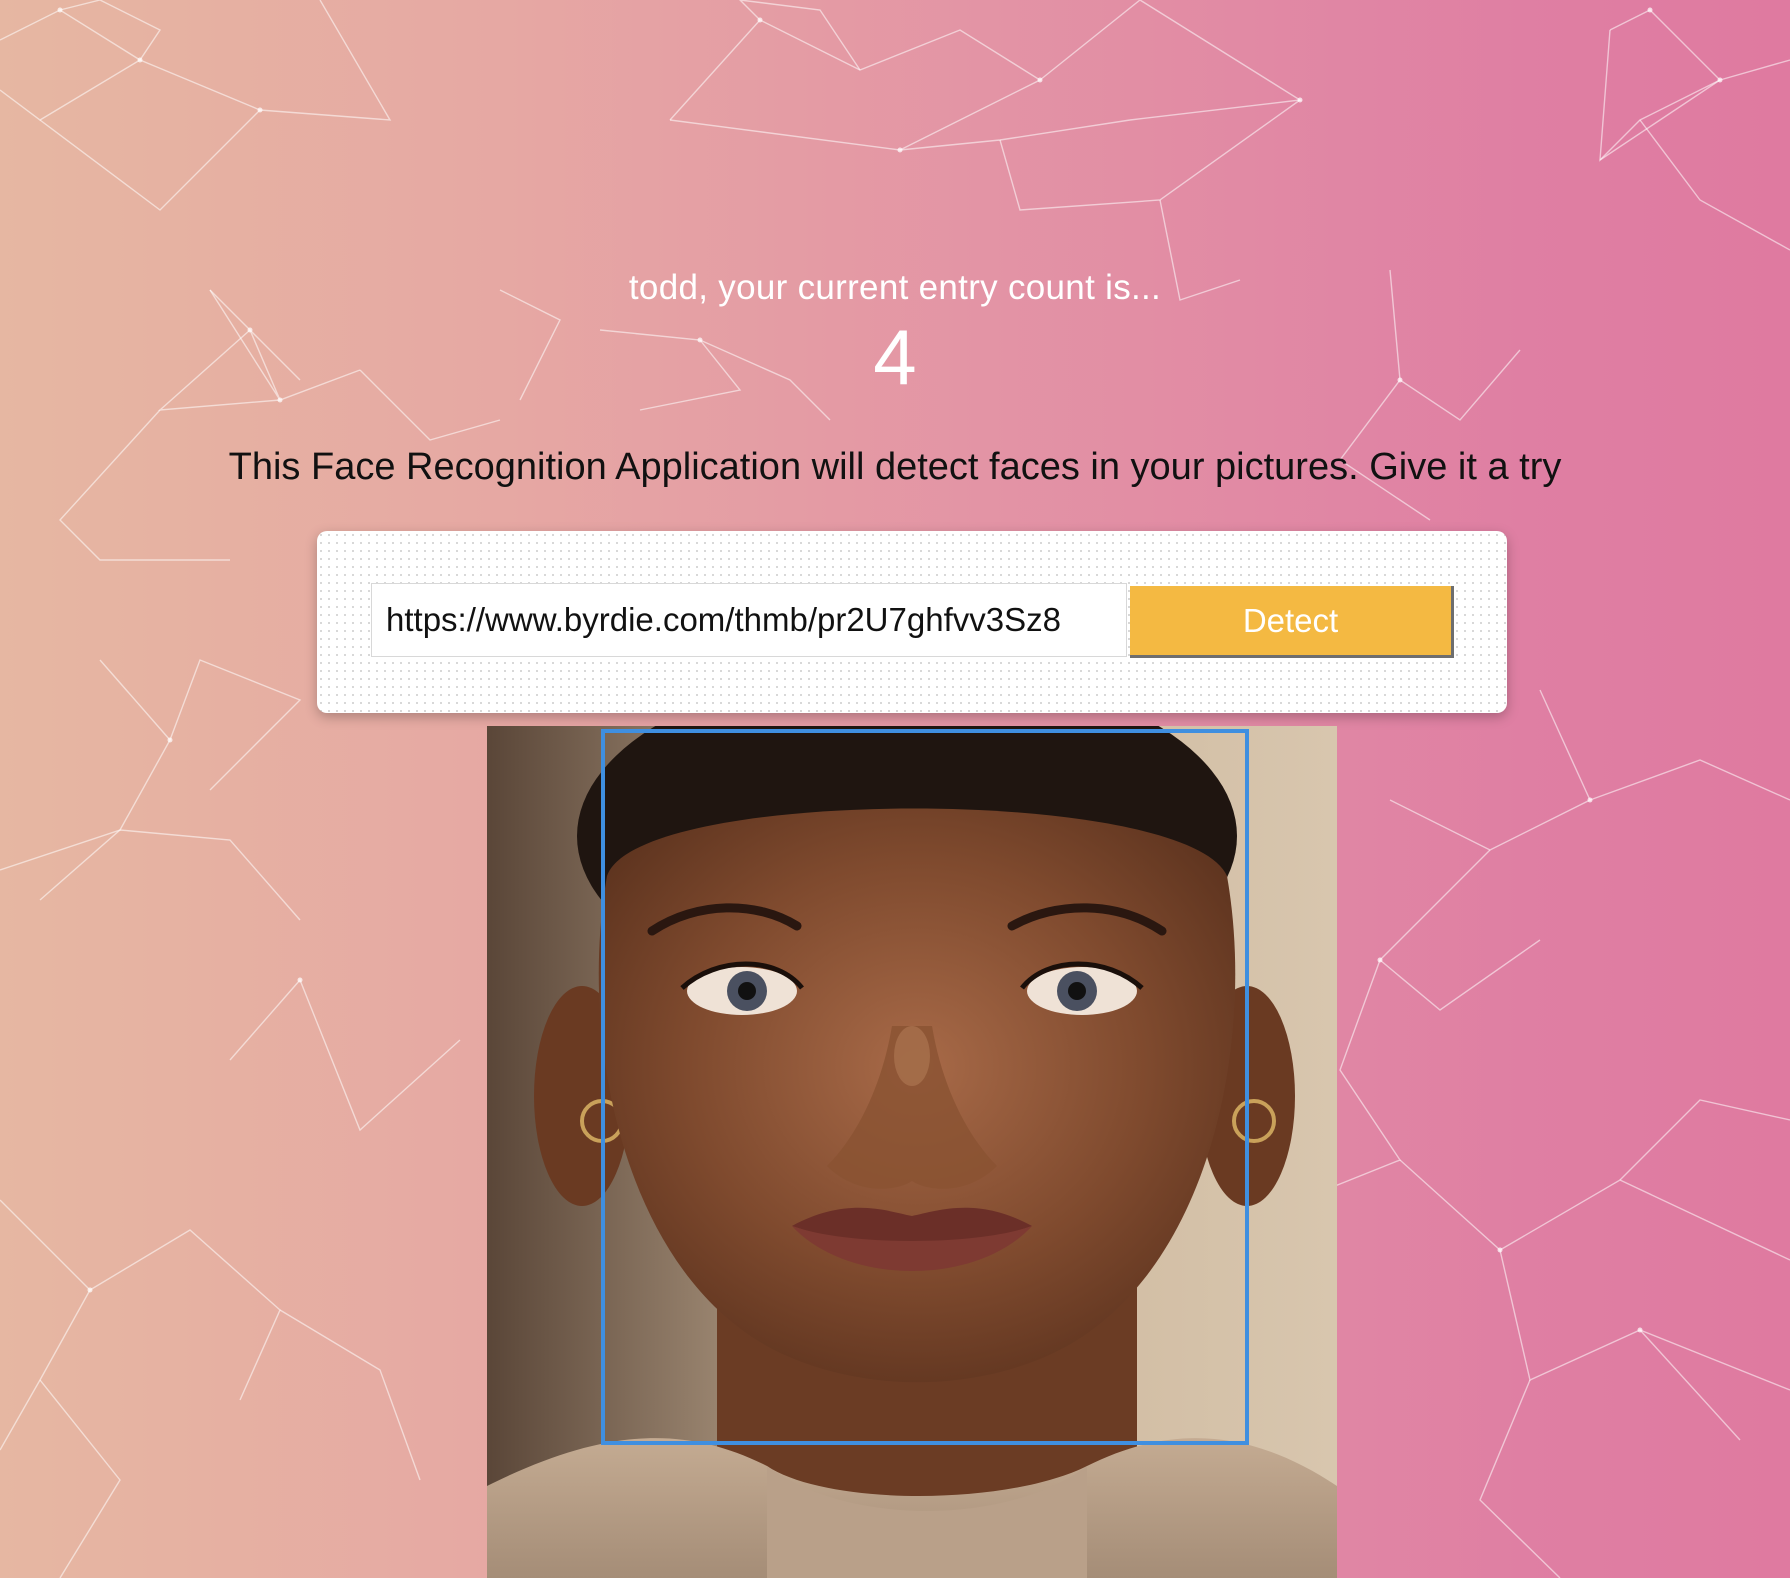 The height and width of the screenshot is (1578, 1790). Describe the element at coordinates (749, 620) in the screenshot. I see `image-url-input` at that location.